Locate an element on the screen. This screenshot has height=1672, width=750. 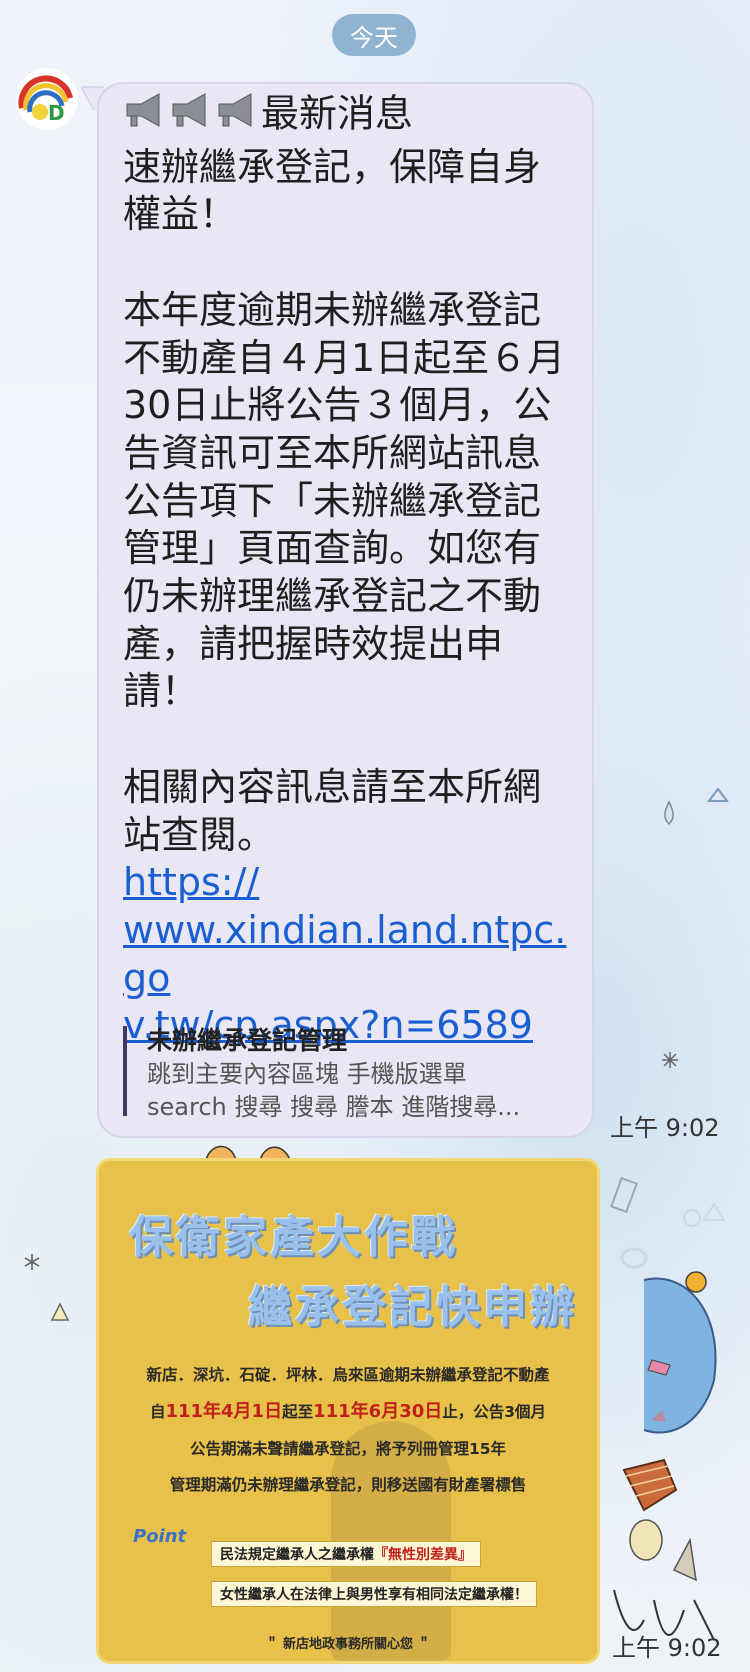
poster-title-2: 繼承登記快申辦 is located at coordinates (412, 1307).